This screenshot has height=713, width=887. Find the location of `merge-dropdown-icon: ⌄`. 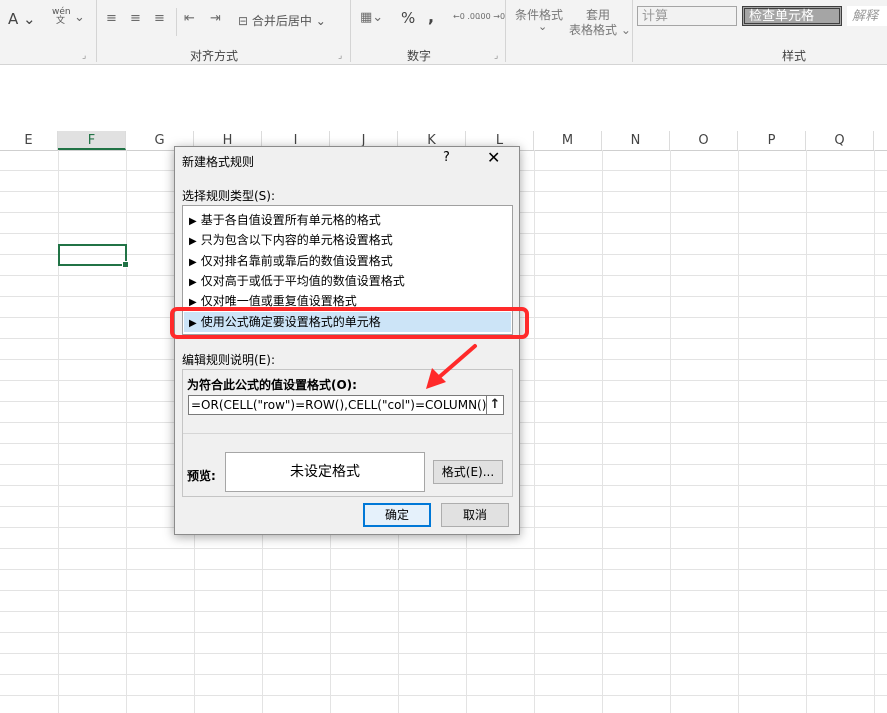

merge-dropdown-icon: ⌄ is located at coordinates (320, 21).